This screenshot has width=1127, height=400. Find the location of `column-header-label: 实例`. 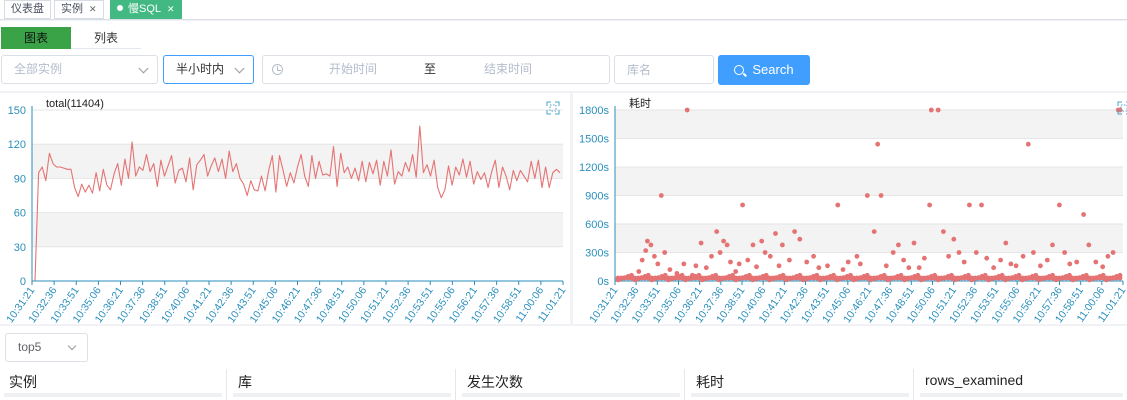

column-header-label: 实例 is located at coordinates (23, 382).